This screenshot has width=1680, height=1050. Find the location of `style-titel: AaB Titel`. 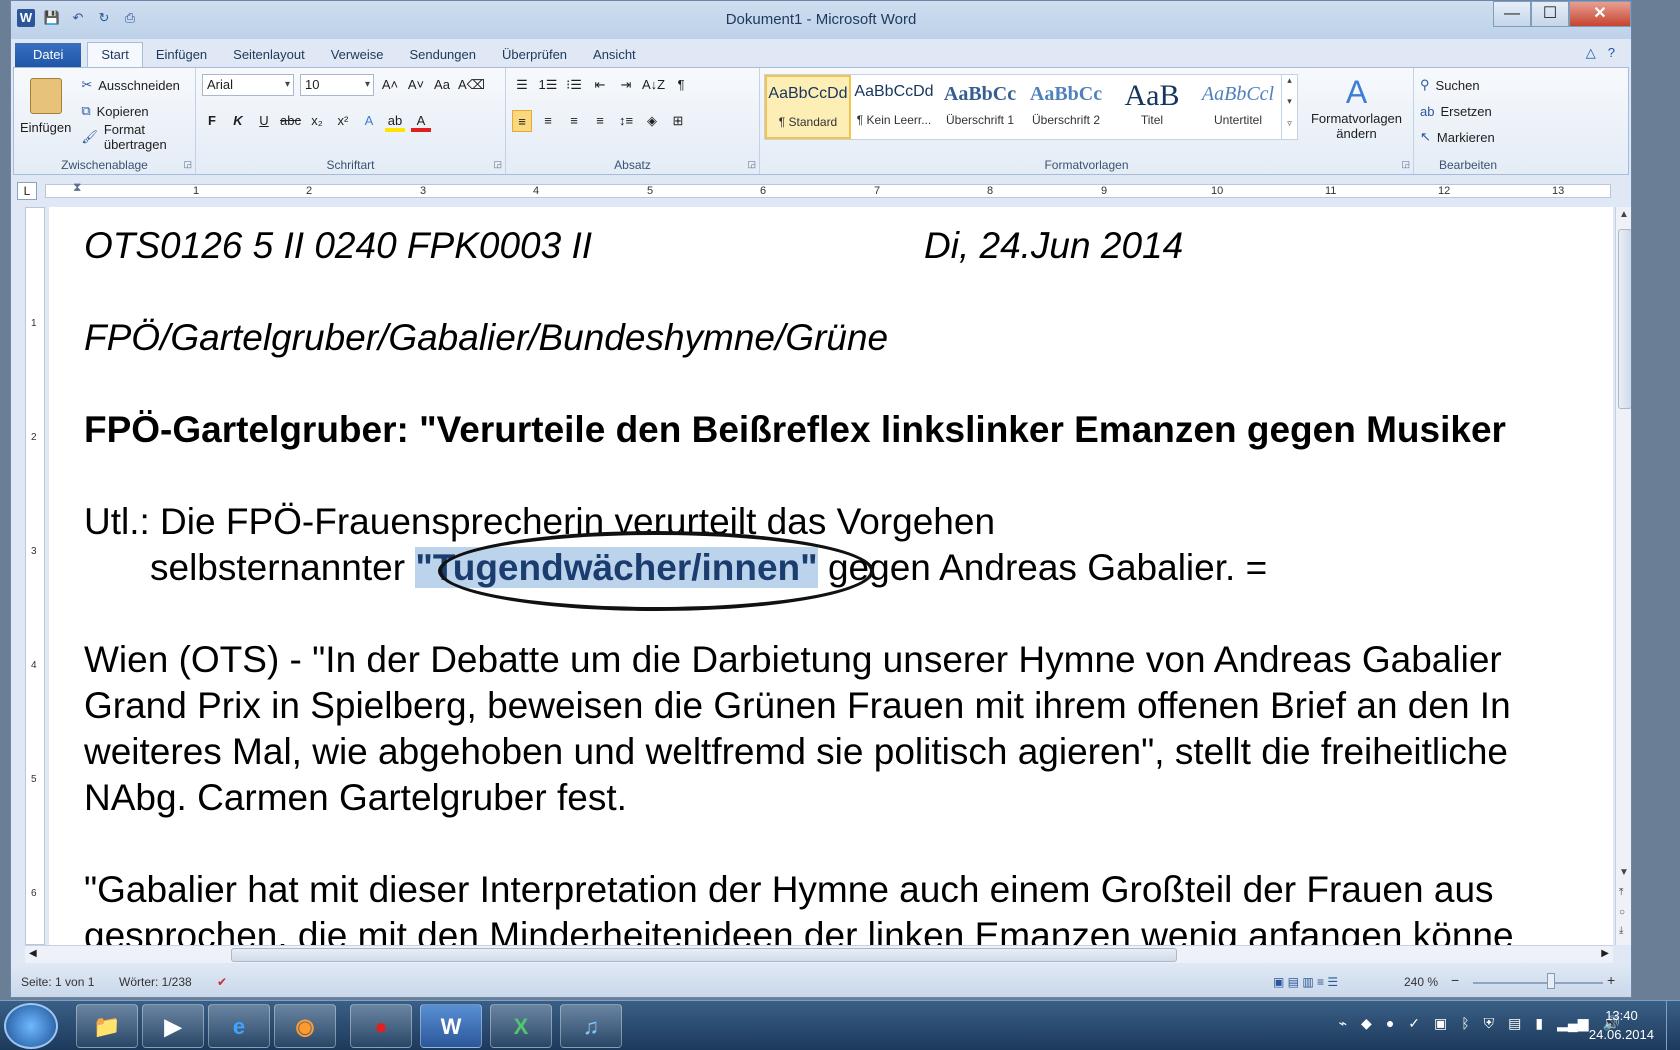

style-titel: AaB Titel is located at coordinates (1152, 107).